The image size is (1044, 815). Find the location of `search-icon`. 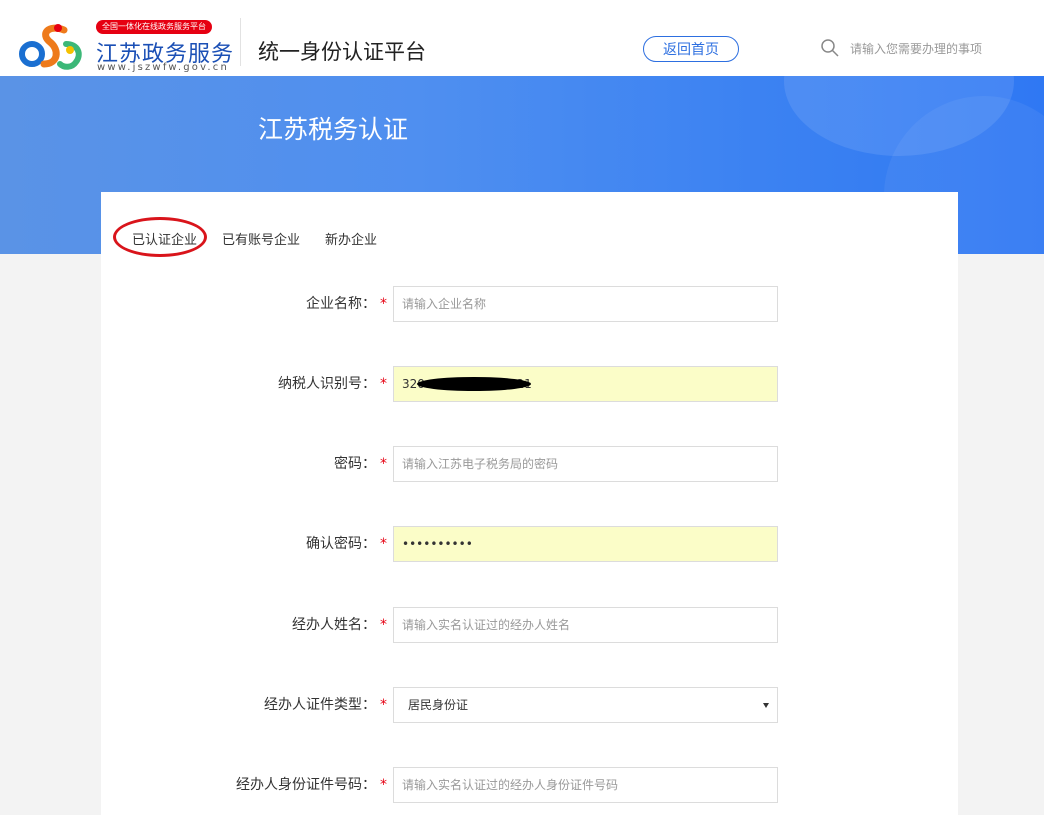

search-icon is located at coordinates (830, 48).